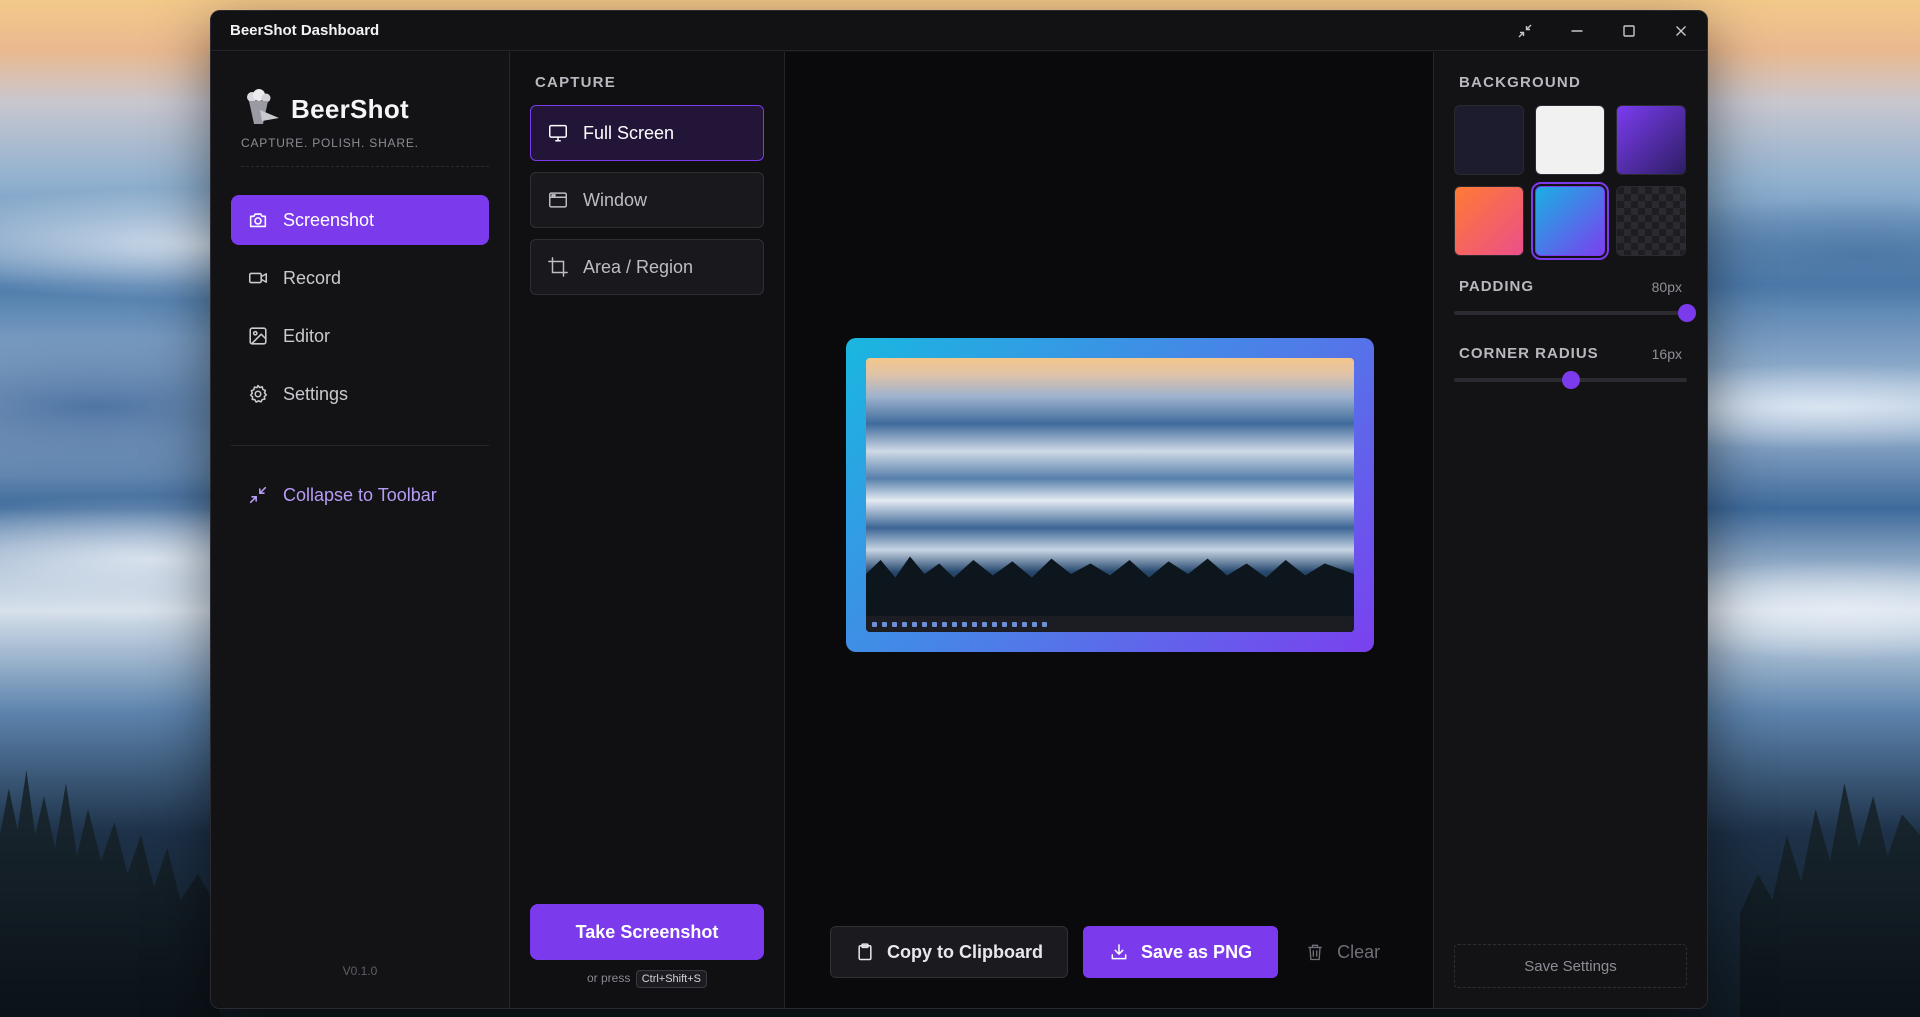 The width and height of the screenshot is (1920, 1017). Describe the element at coordinates (608, 978) in the screenshot. I see `shortcut-hint-prefix: or press` at that location.